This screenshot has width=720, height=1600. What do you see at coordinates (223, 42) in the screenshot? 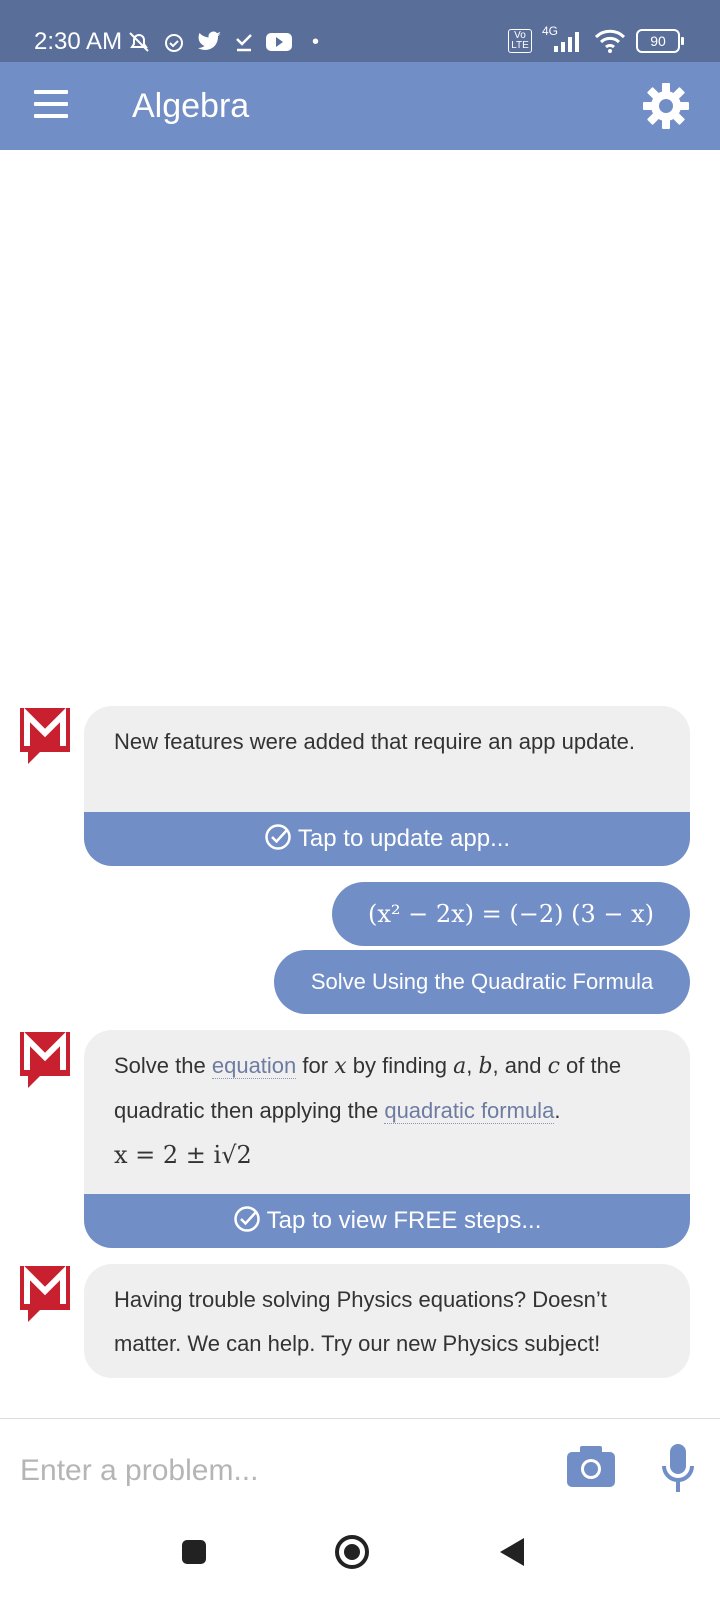
I see `notification-icons: •` at bounding box center [223, 42].